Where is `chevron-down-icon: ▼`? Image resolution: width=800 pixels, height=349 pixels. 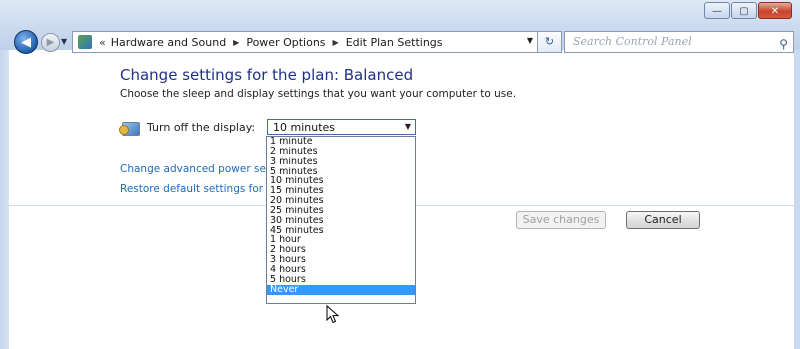
chevron-down-icon: ▼ is located at coordinates (408, 126).